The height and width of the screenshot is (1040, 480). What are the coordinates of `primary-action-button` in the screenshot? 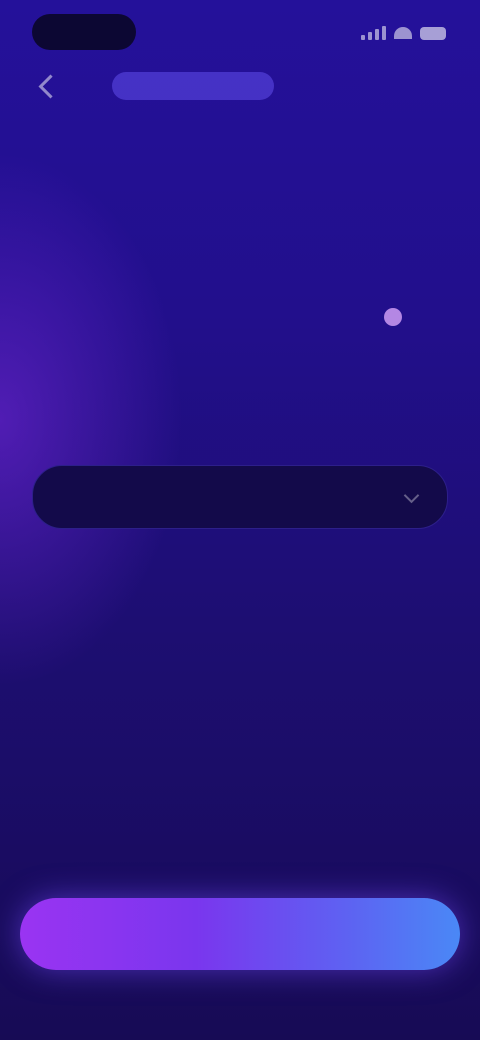 It's located at (240, 934).